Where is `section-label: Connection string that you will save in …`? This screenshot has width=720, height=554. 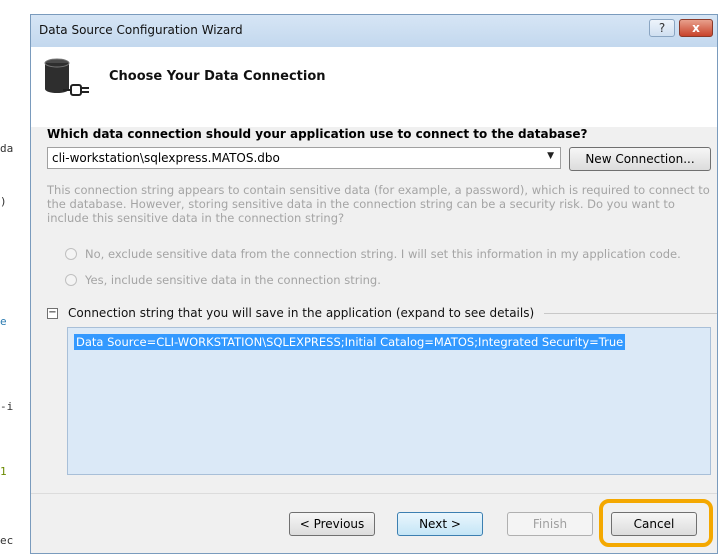 section-label: Connection string that you will save in … is located at coordinates (301, 313).